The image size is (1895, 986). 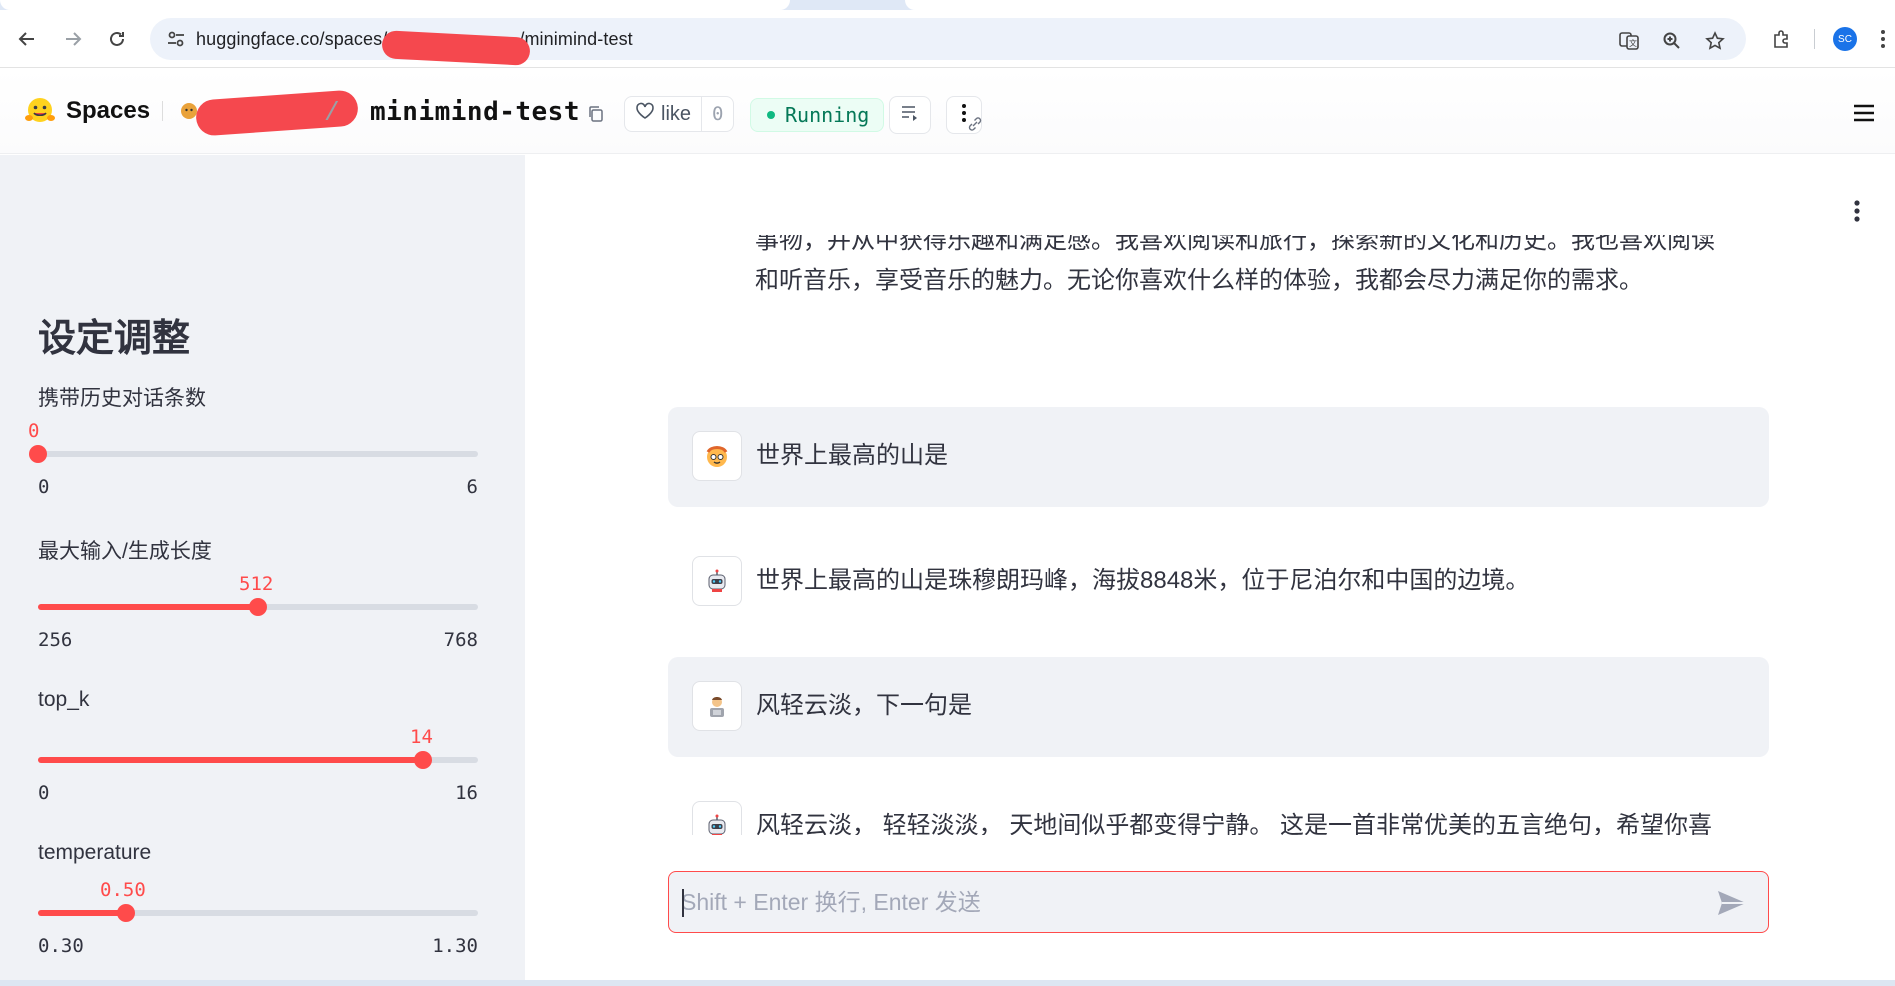 I want to click on toolbar-separator, so click(x=1814, y=39).